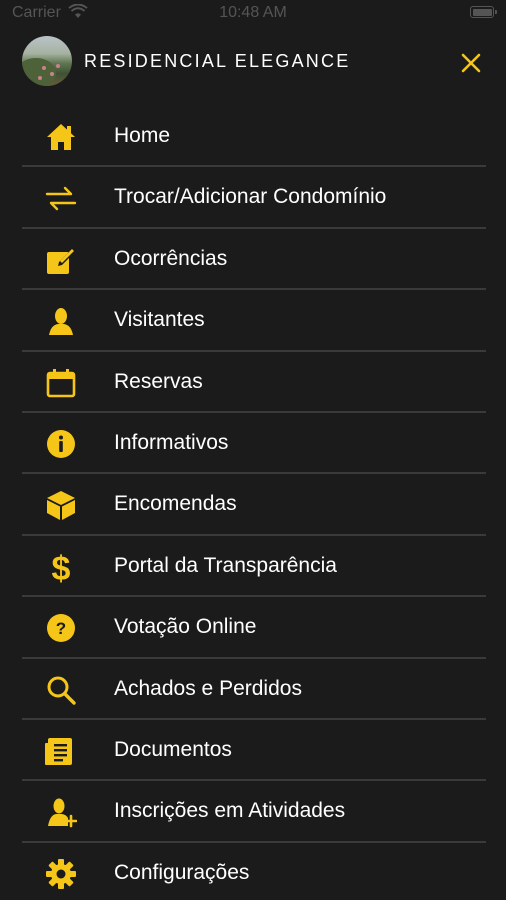 The width and height of the screenshot is (506, 900). What do you see at coordinates (61, 874) in the screenshot?
I see `gear-icon` at bounding box center [61, 874].